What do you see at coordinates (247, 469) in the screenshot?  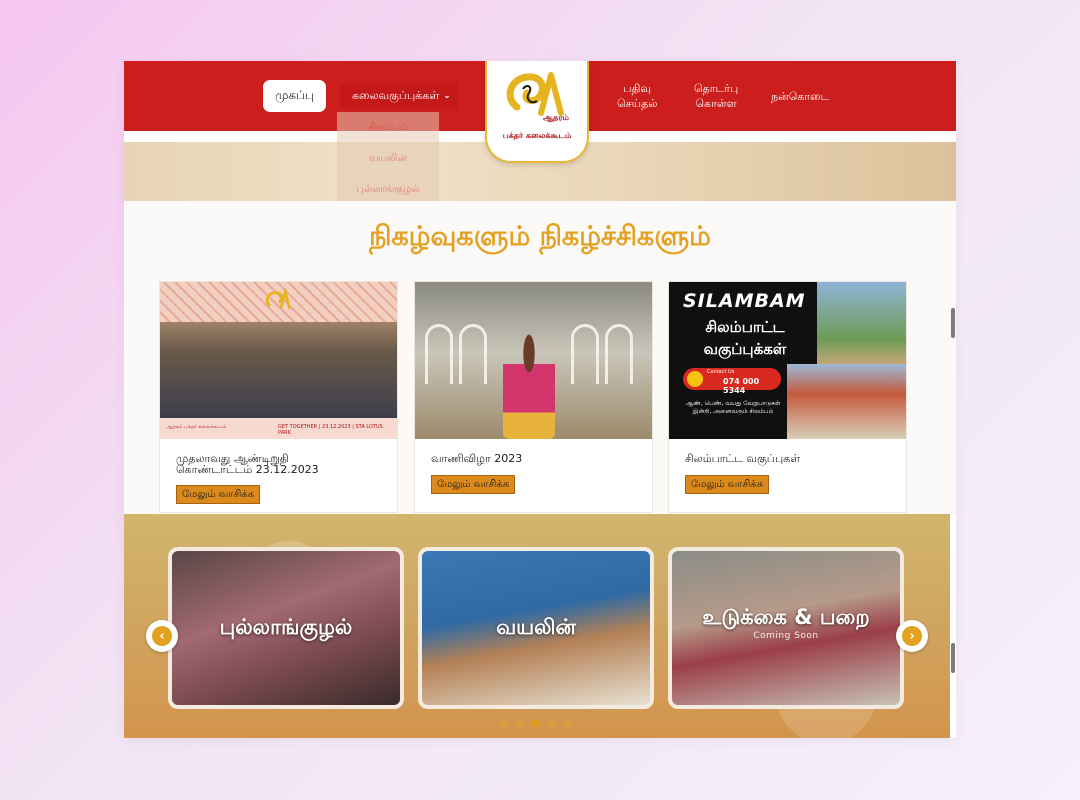 I see `event-title-line2: கொண்டாட்டம் 23.12.2023` at bounding box center [247, 469].